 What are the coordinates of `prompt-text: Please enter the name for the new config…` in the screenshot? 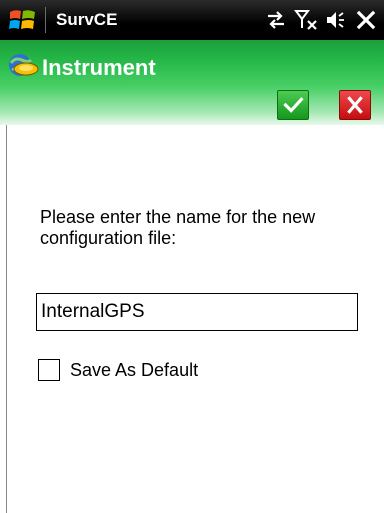 It's located at (178, 227).